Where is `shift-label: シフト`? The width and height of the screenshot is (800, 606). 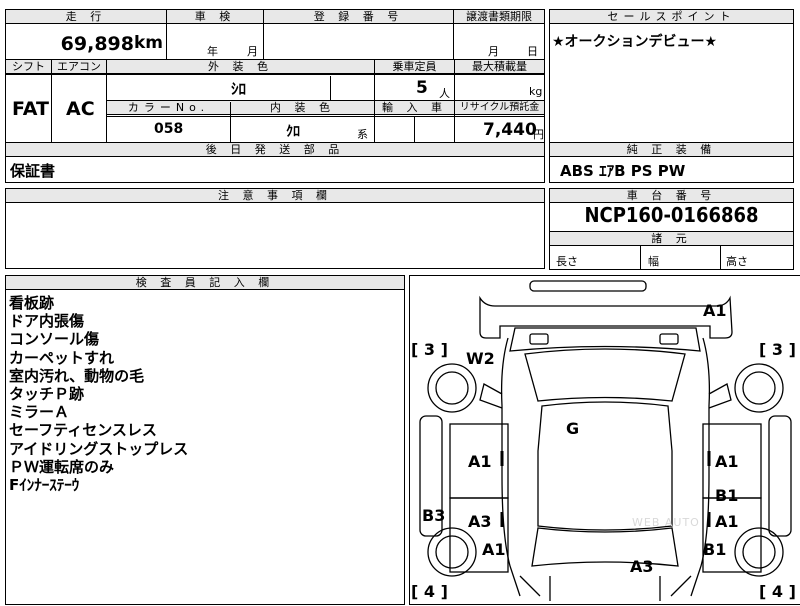
shift-label: シフト is located at coordinates (28, 67).